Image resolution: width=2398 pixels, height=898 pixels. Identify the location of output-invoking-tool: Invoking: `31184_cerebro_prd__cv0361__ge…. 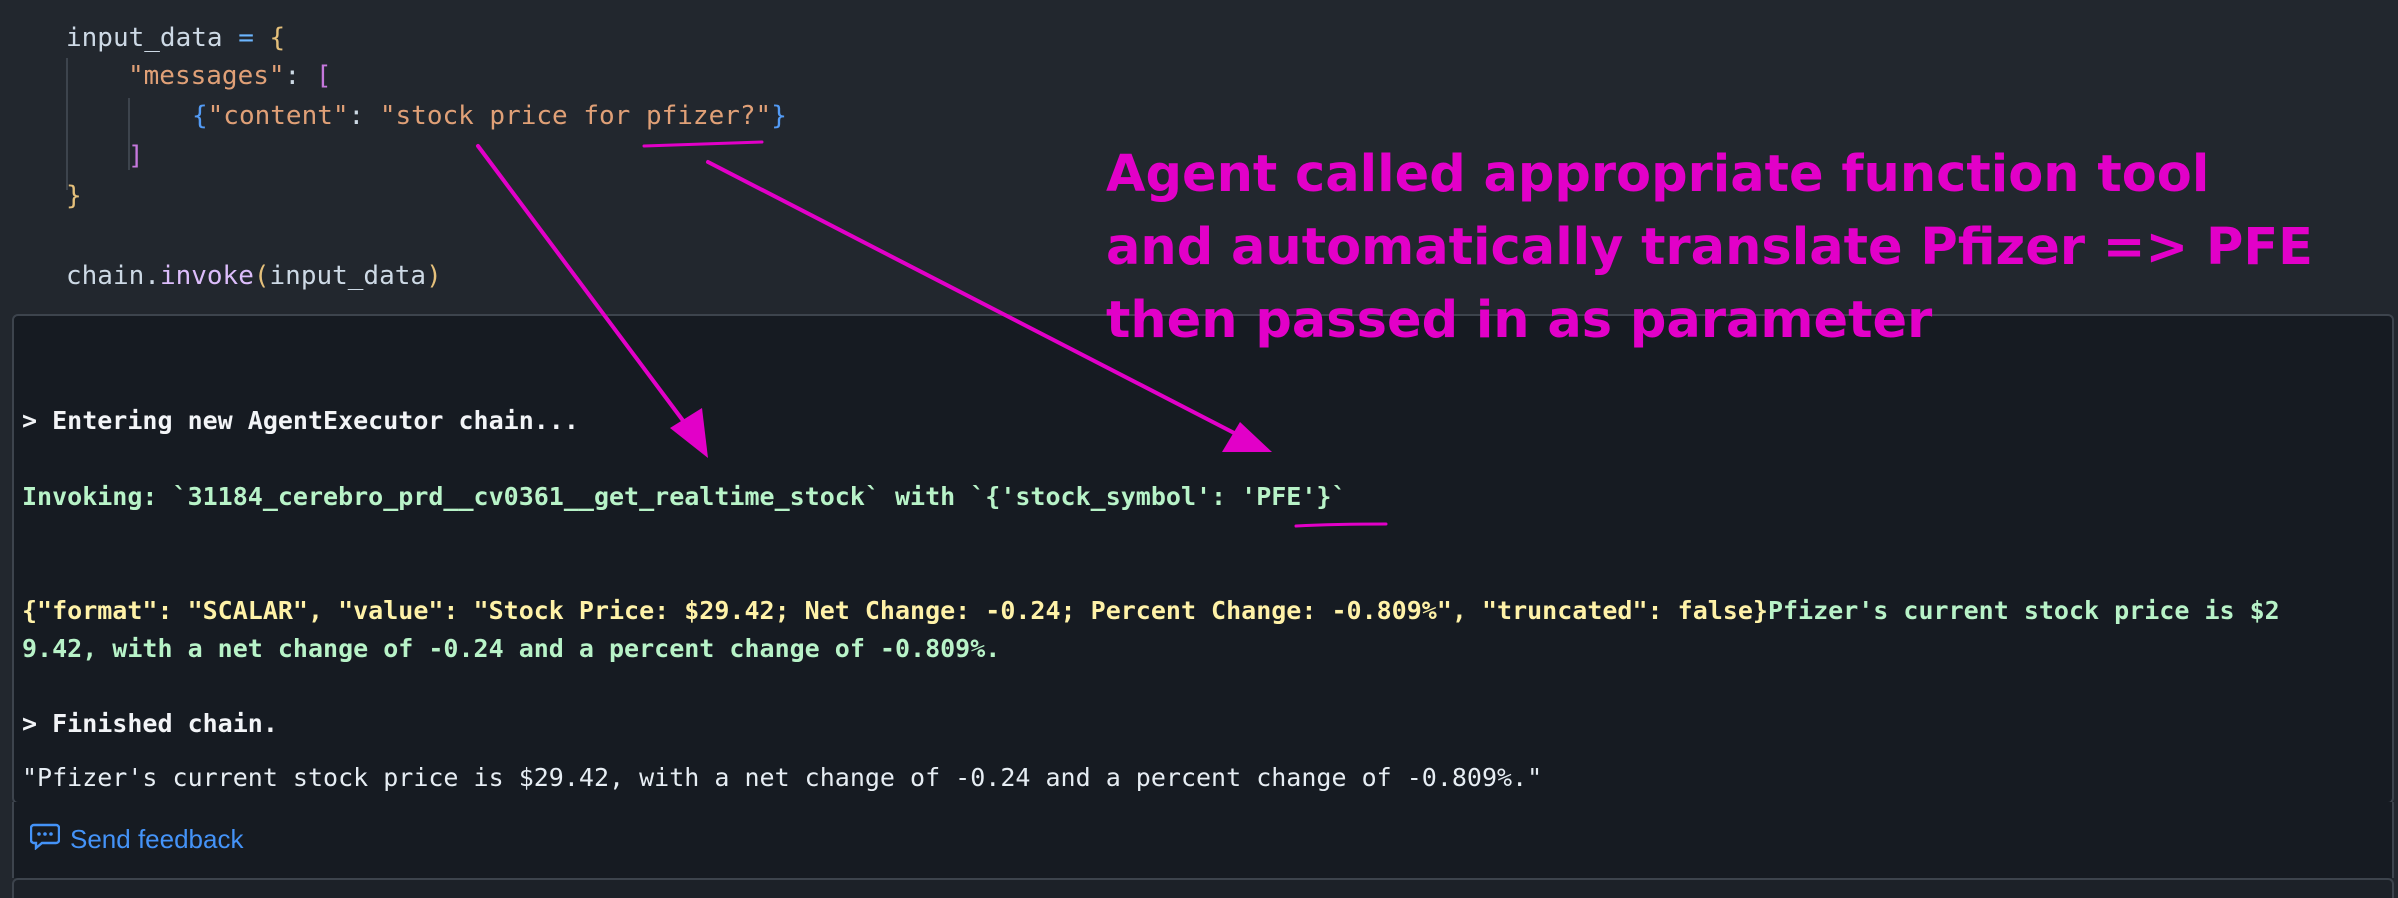
(684, 496).